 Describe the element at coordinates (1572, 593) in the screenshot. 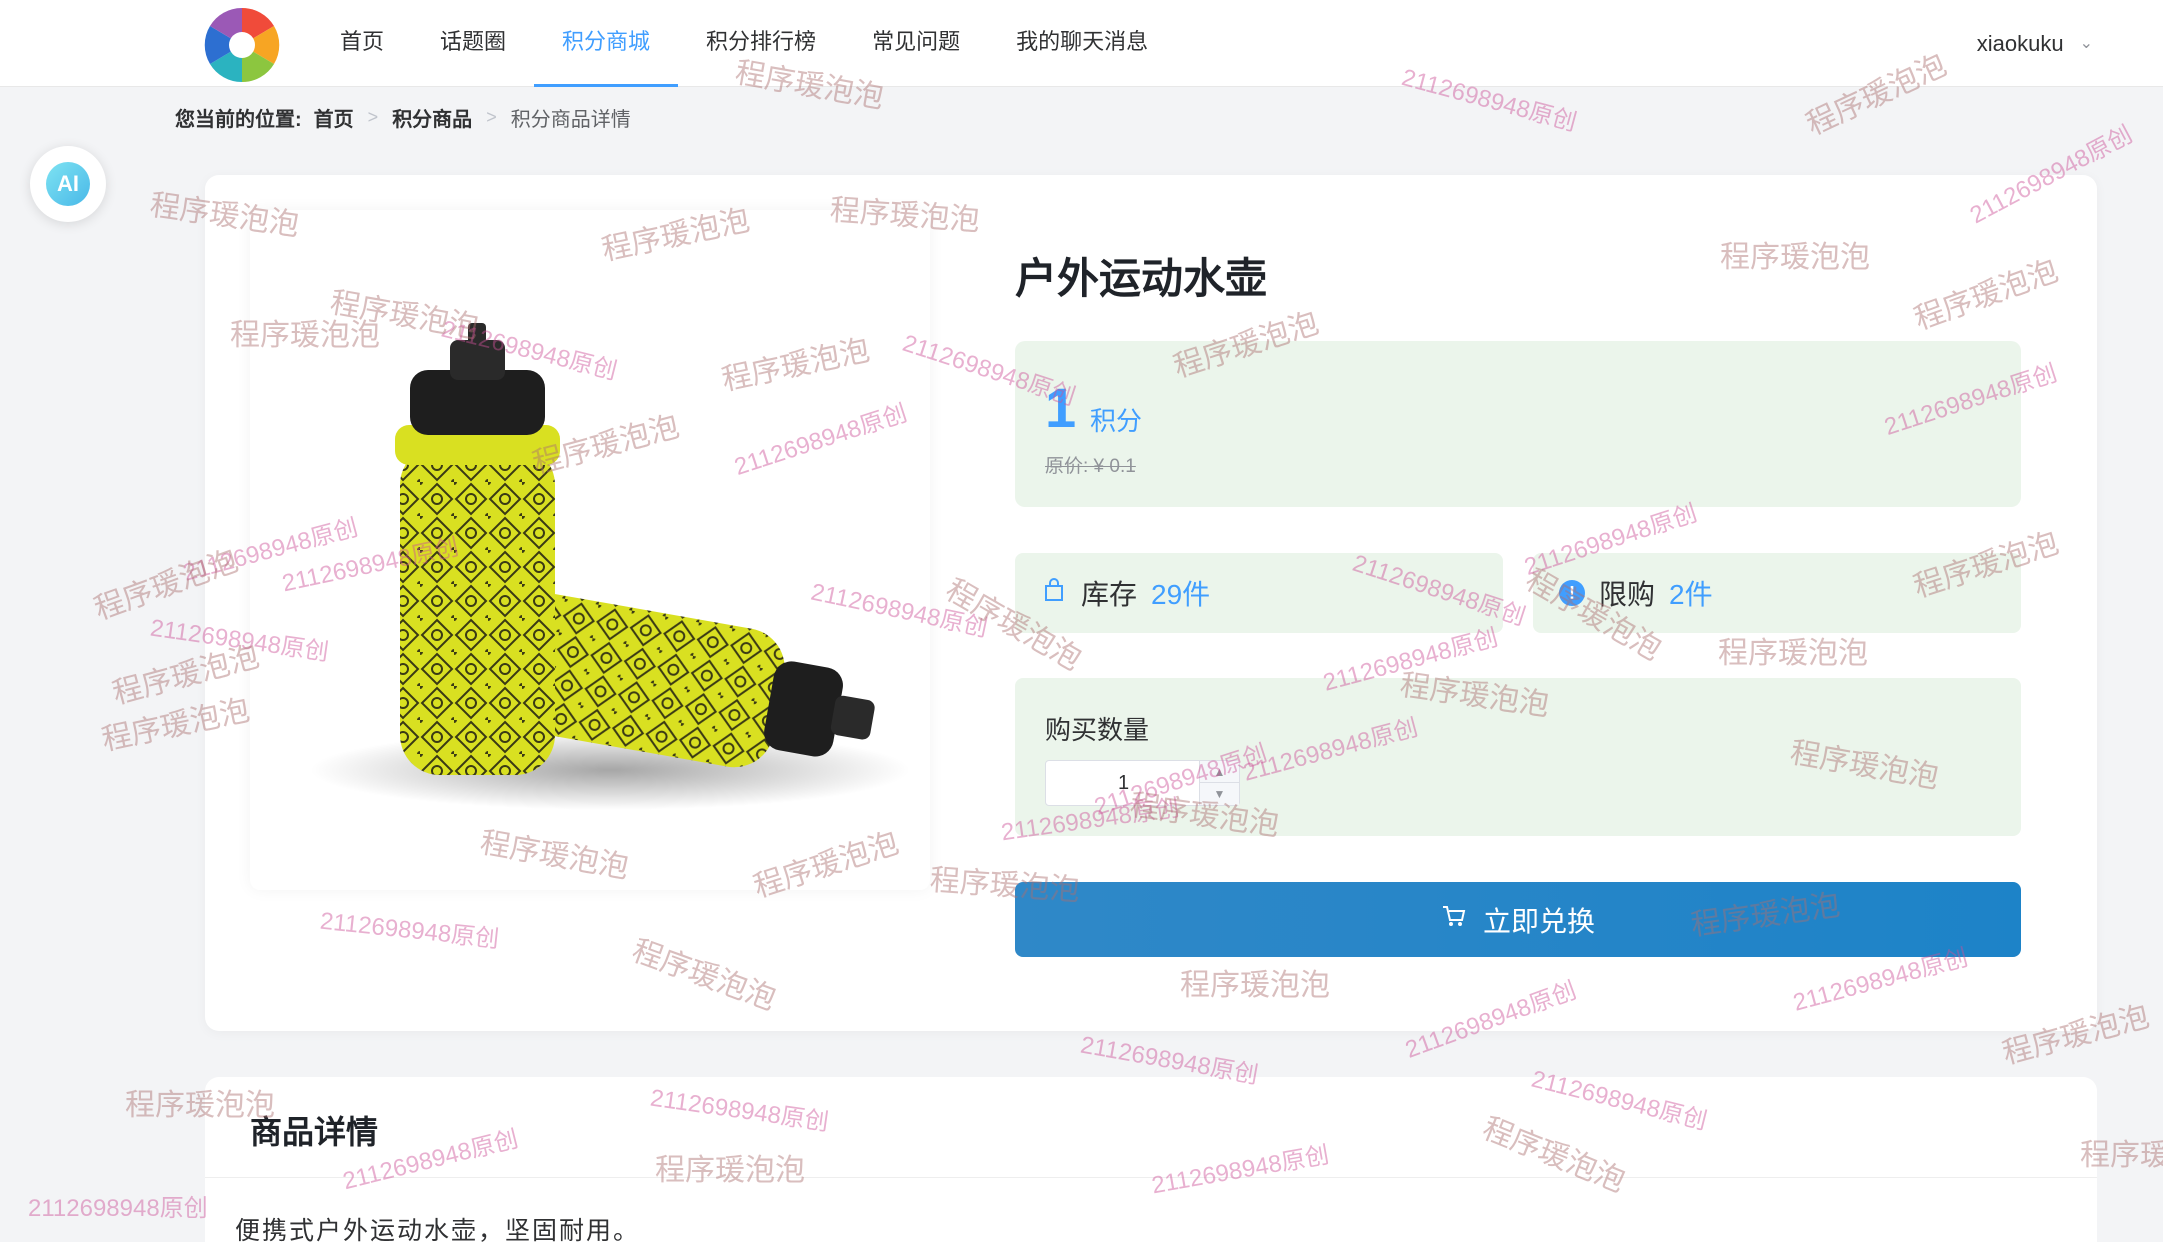

I see `info-icon: !` at that location.